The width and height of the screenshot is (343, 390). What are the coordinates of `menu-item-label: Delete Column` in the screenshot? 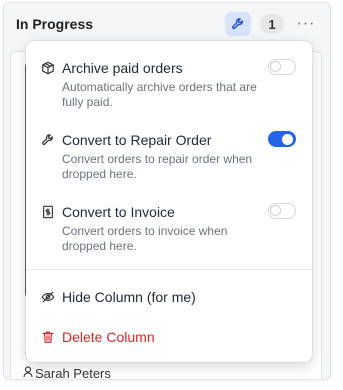 It's located at (108, 337).